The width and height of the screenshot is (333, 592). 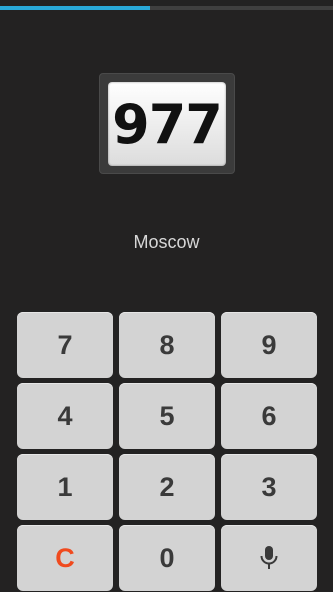 I want to click on number-display-face: 977, so click(x=167, y=124).